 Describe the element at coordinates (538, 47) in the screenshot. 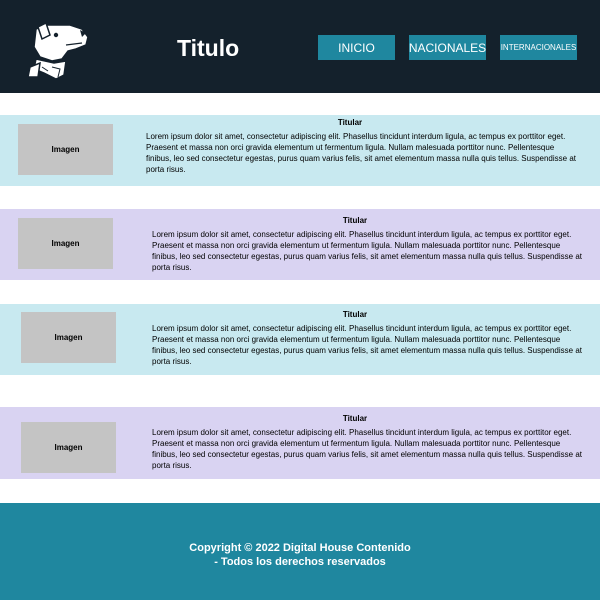

I see `nav-internacionales-button: INTERNACIONALES` at that location.